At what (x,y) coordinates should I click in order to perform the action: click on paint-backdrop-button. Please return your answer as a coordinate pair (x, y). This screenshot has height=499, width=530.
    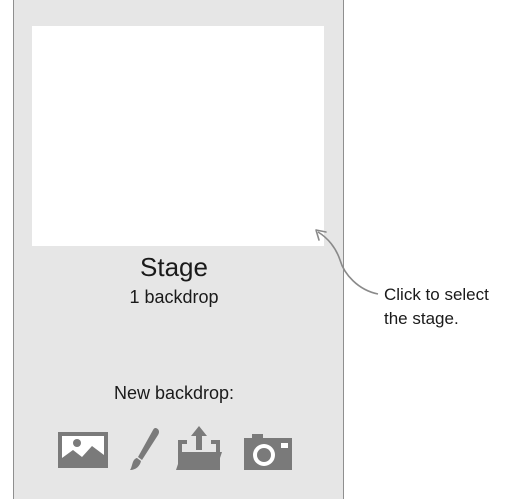
    Looking at the image, I should click on (144, 449).